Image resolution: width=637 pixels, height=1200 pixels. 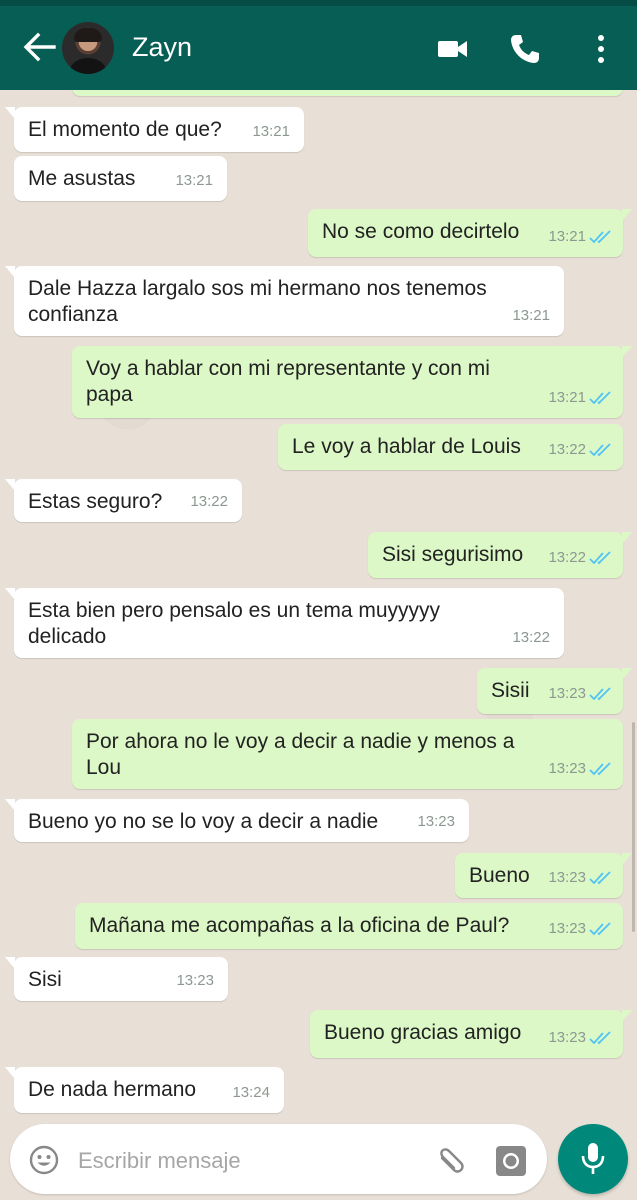 I want to click on message-text: Sisi segurisimo, so click(x=452, y=555).